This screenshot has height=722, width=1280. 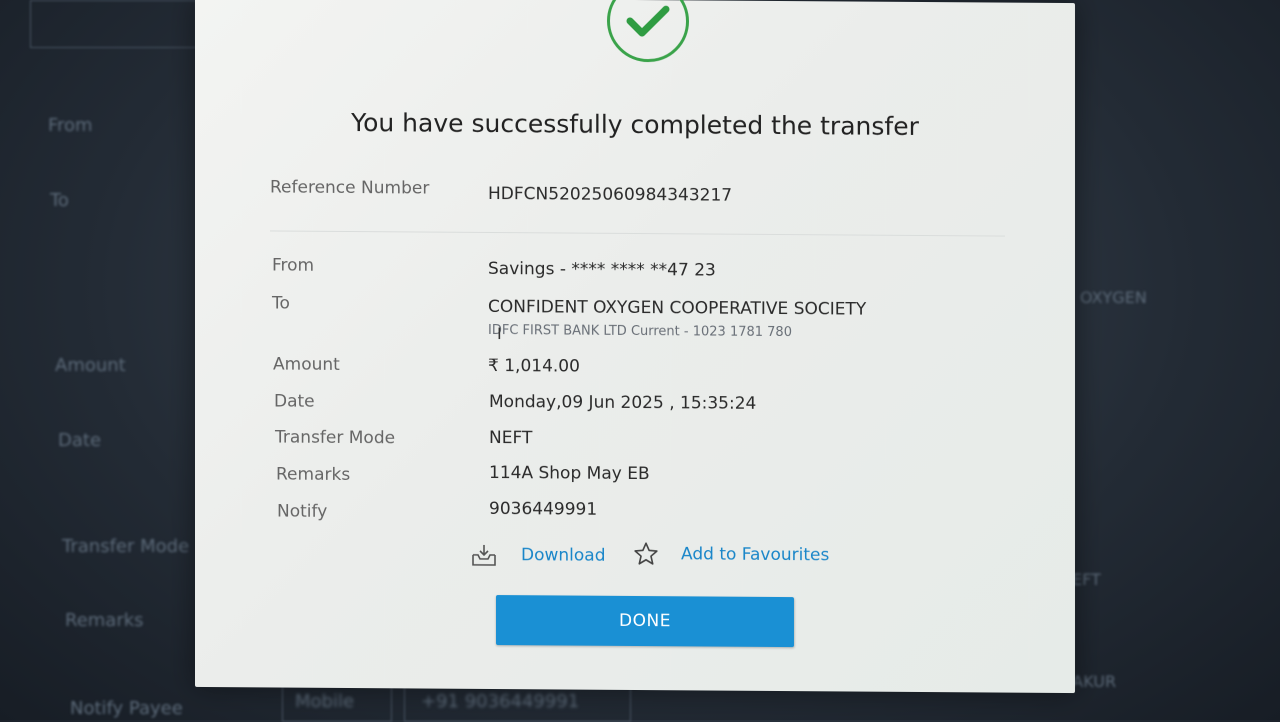 I want to click on amount-label: Amount, so click(x=306, y=364).